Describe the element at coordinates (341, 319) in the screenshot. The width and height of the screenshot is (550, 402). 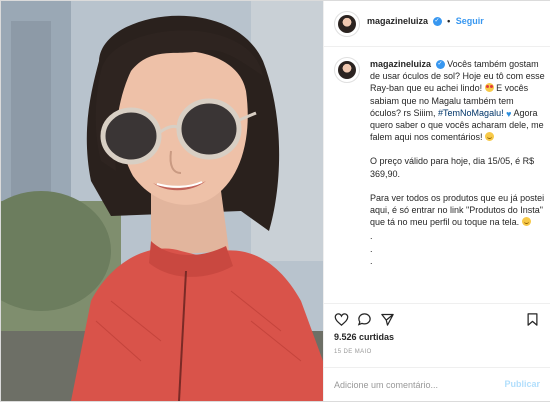
I see `heart-icon` at that location.